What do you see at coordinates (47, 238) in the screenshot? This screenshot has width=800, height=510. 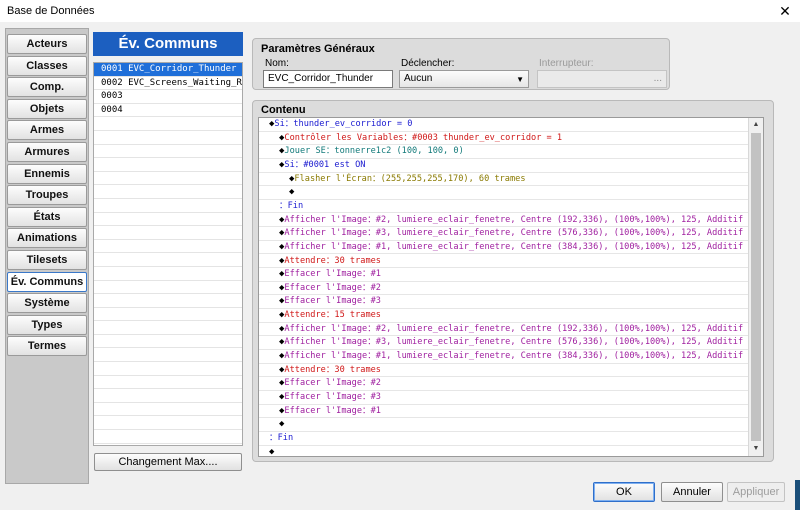 I see `sidebar-item-10: Animations` at bounding box center [47, 238].